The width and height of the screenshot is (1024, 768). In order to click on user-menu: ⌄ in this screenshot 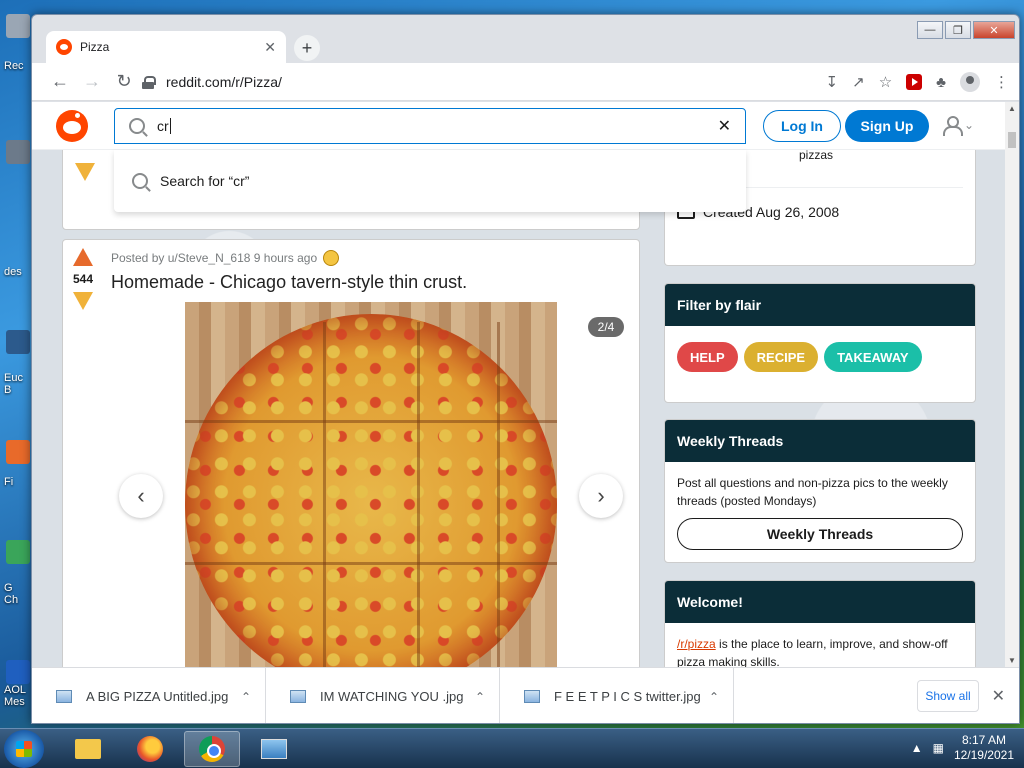, I will do `click(958, 126)`.